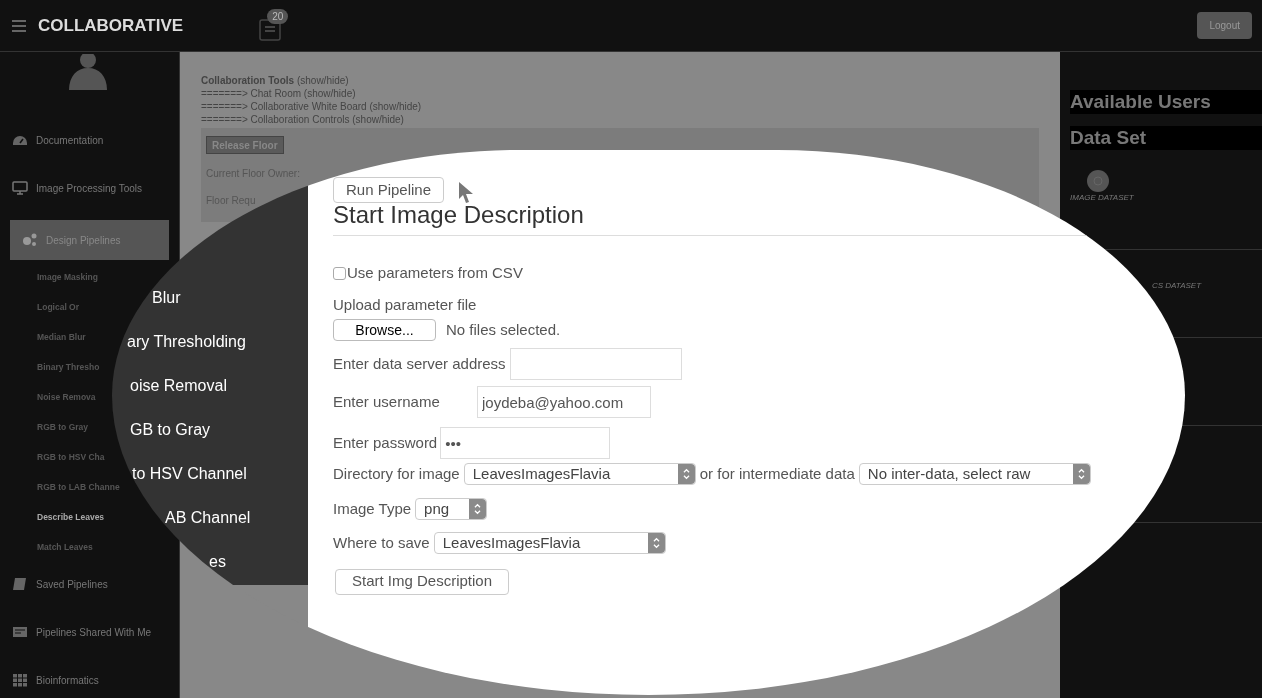  Describe the element at coordinates (1098, 181) in the screenshot. I see `dataset-icon` at that location.